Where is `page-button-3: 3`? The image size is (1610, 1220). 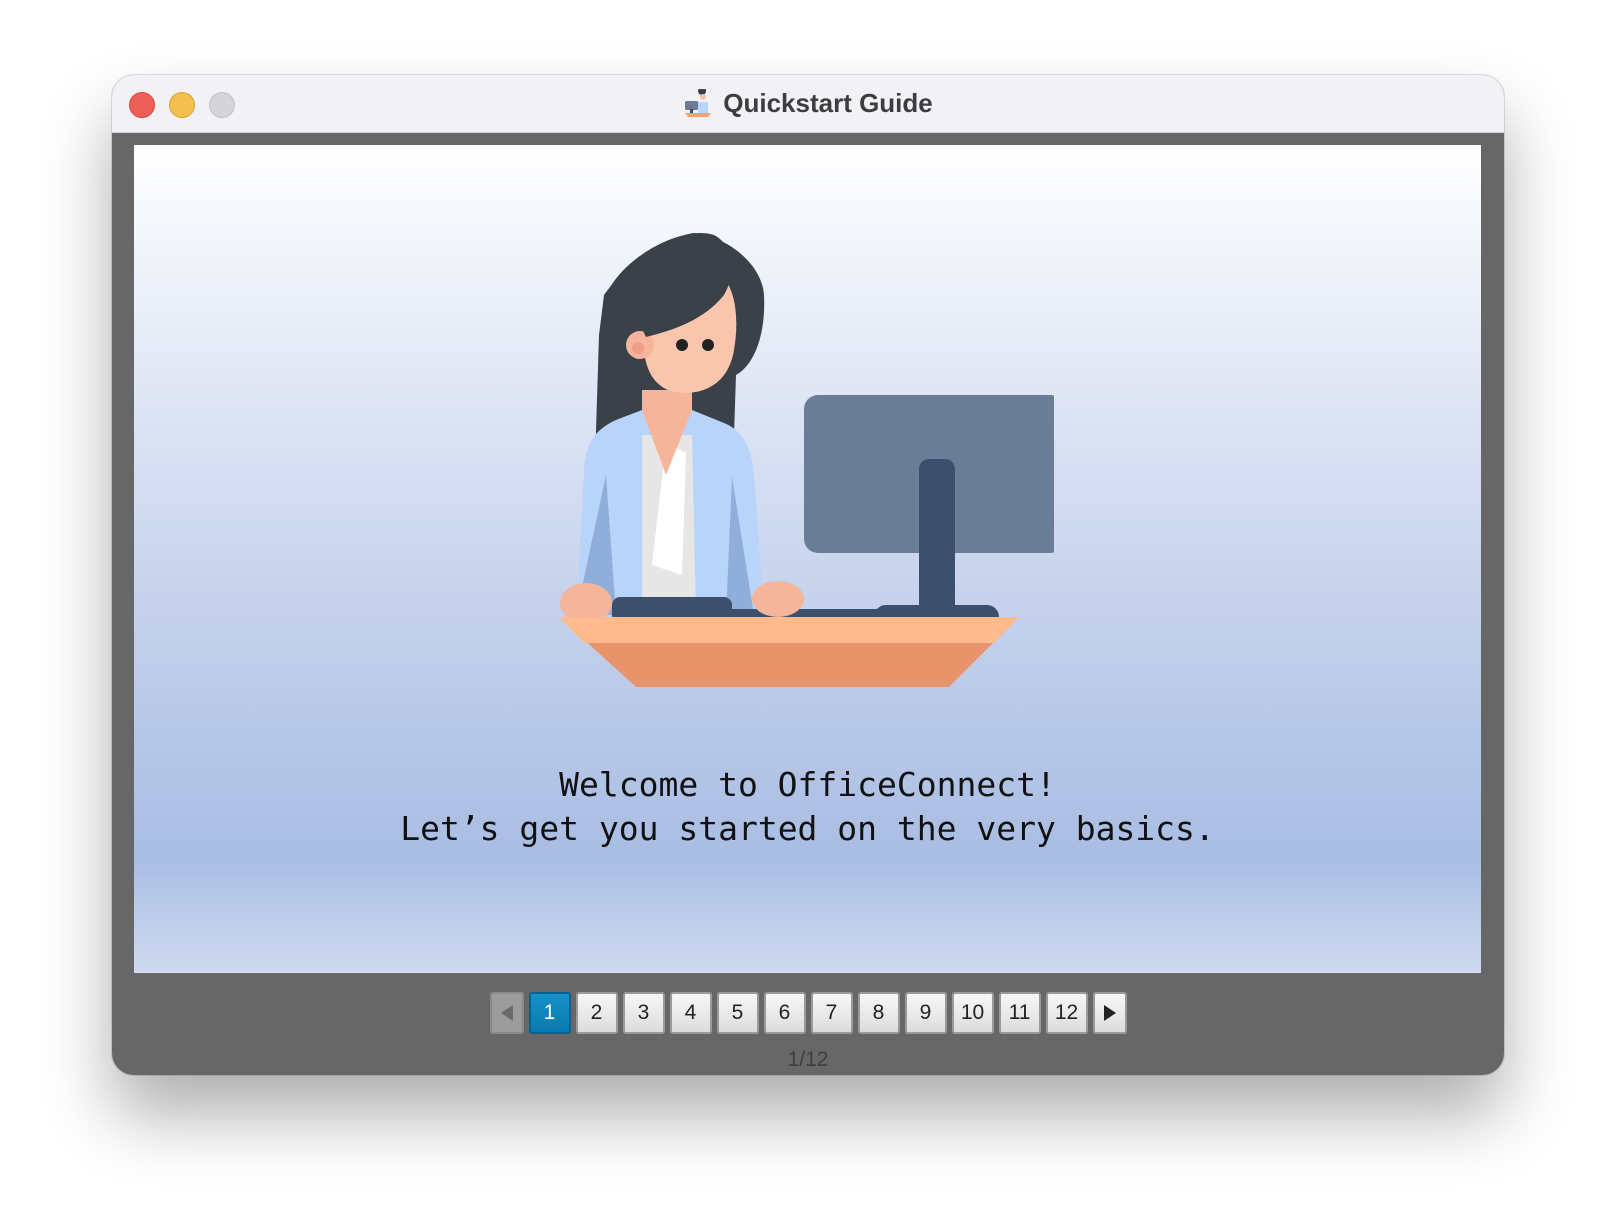 page-button-3: 3 is located at coordinates (643, 1013).